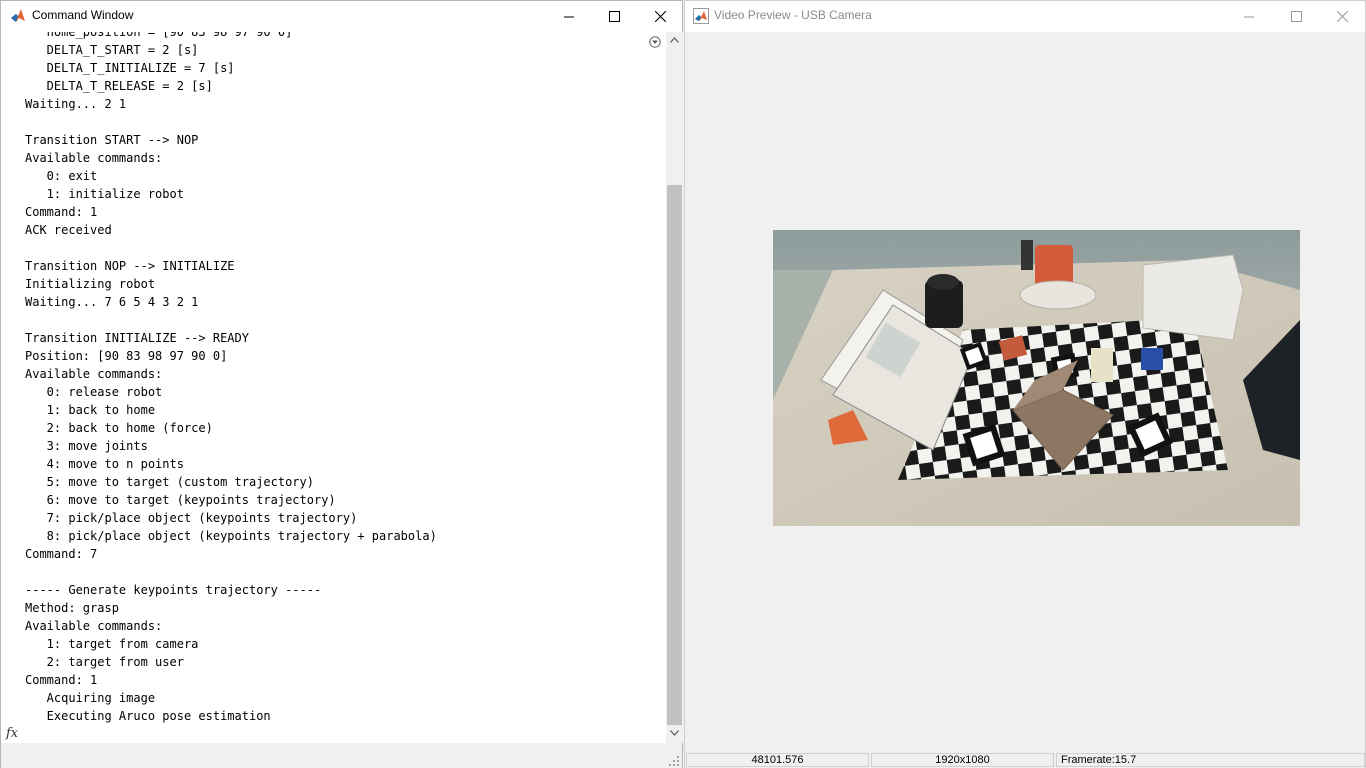  What do you see at coordinates (962, 760) in the screenshot?
I see `status-resolution: 1920x1080` at bounding box center [962, 760].